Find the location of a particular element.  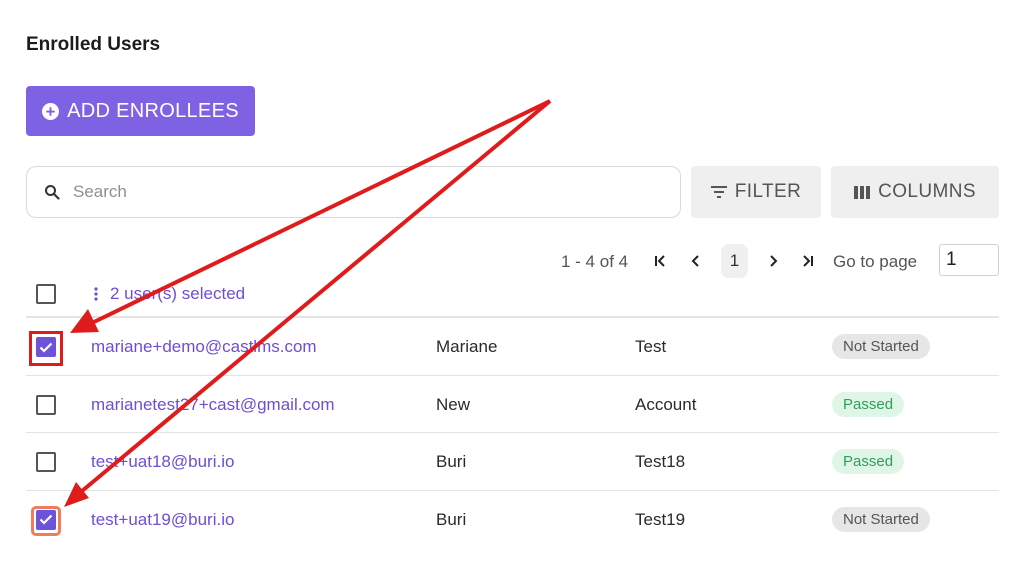

selection-actions: 2 user(s) selected is located at coordinates (169, 294).